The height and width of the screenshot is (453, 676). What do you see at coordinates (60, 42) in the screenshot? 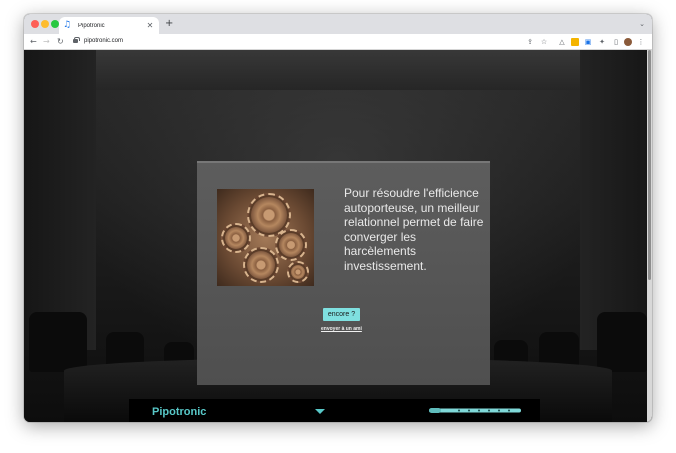
I see `reload-icon: ↻` at bounding box center [60, 42].